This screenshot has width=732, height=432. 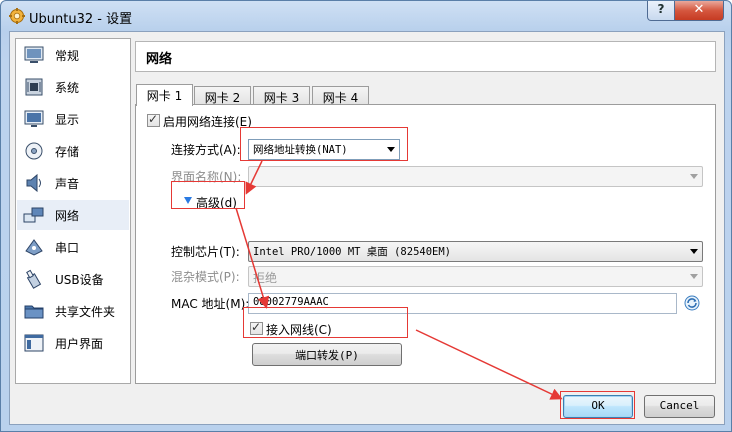 I want to click on sidebar-item-usb: USB设备, so click(x=73, y=279).